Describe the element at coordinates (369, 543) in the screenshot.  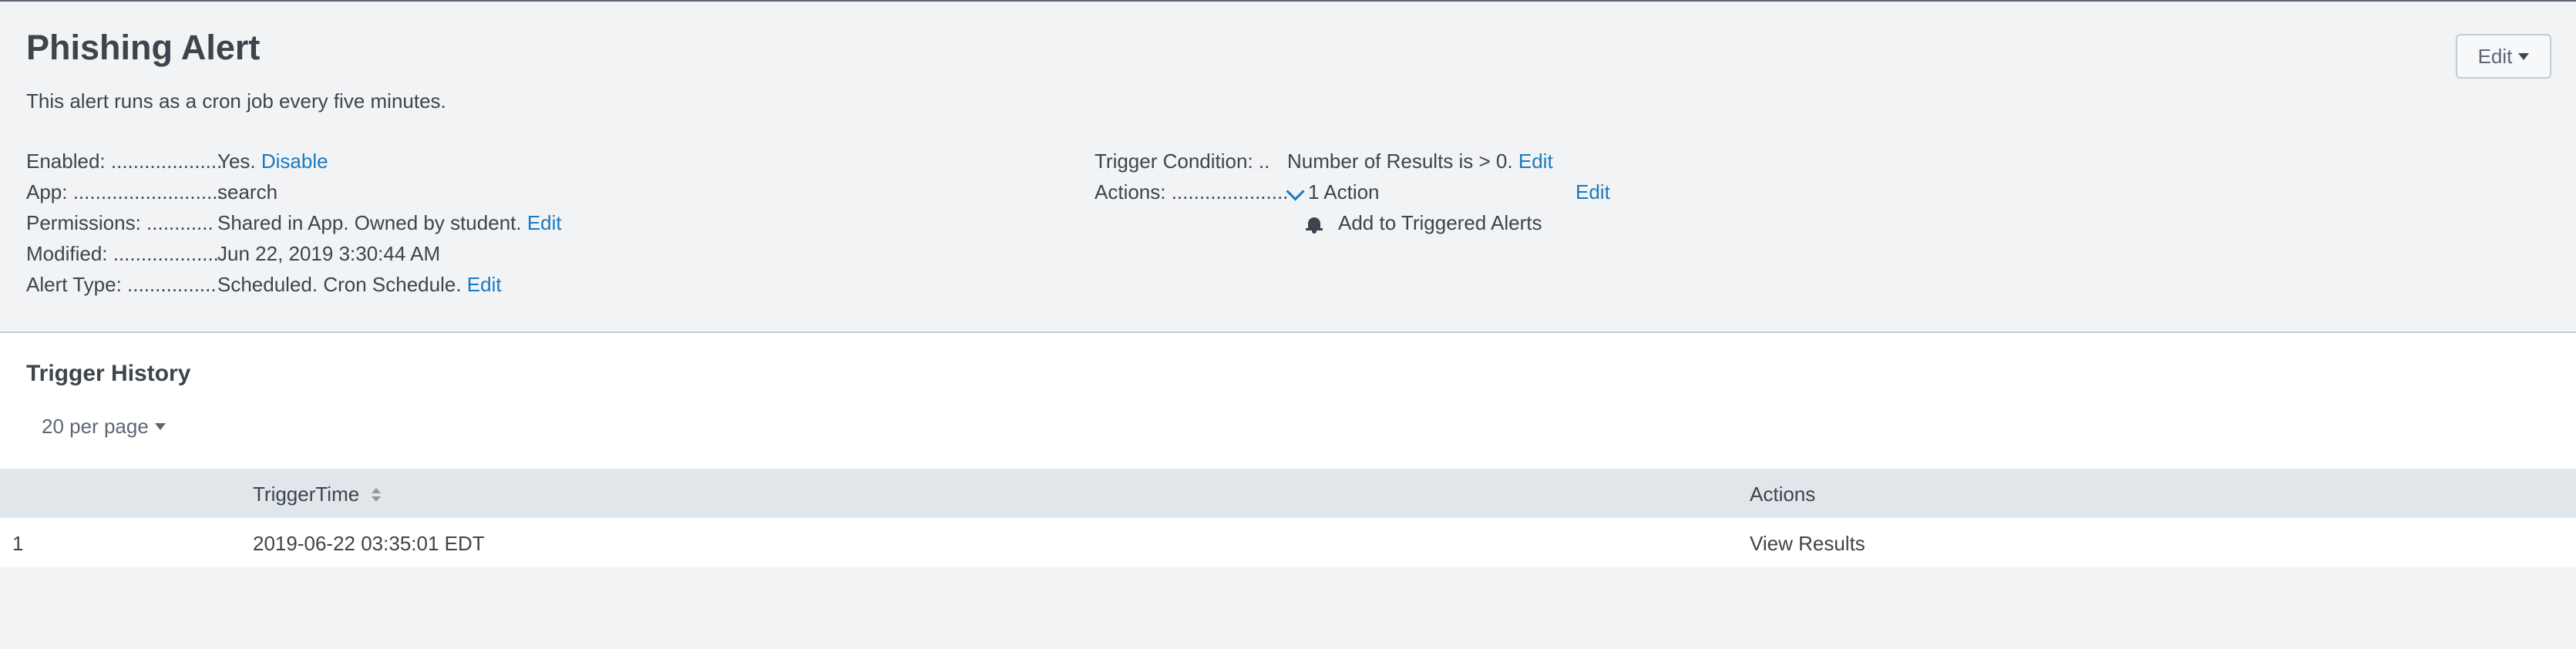
I see `row-trigger-time: 2019-06-22 03:35:01 EDT` at that location.